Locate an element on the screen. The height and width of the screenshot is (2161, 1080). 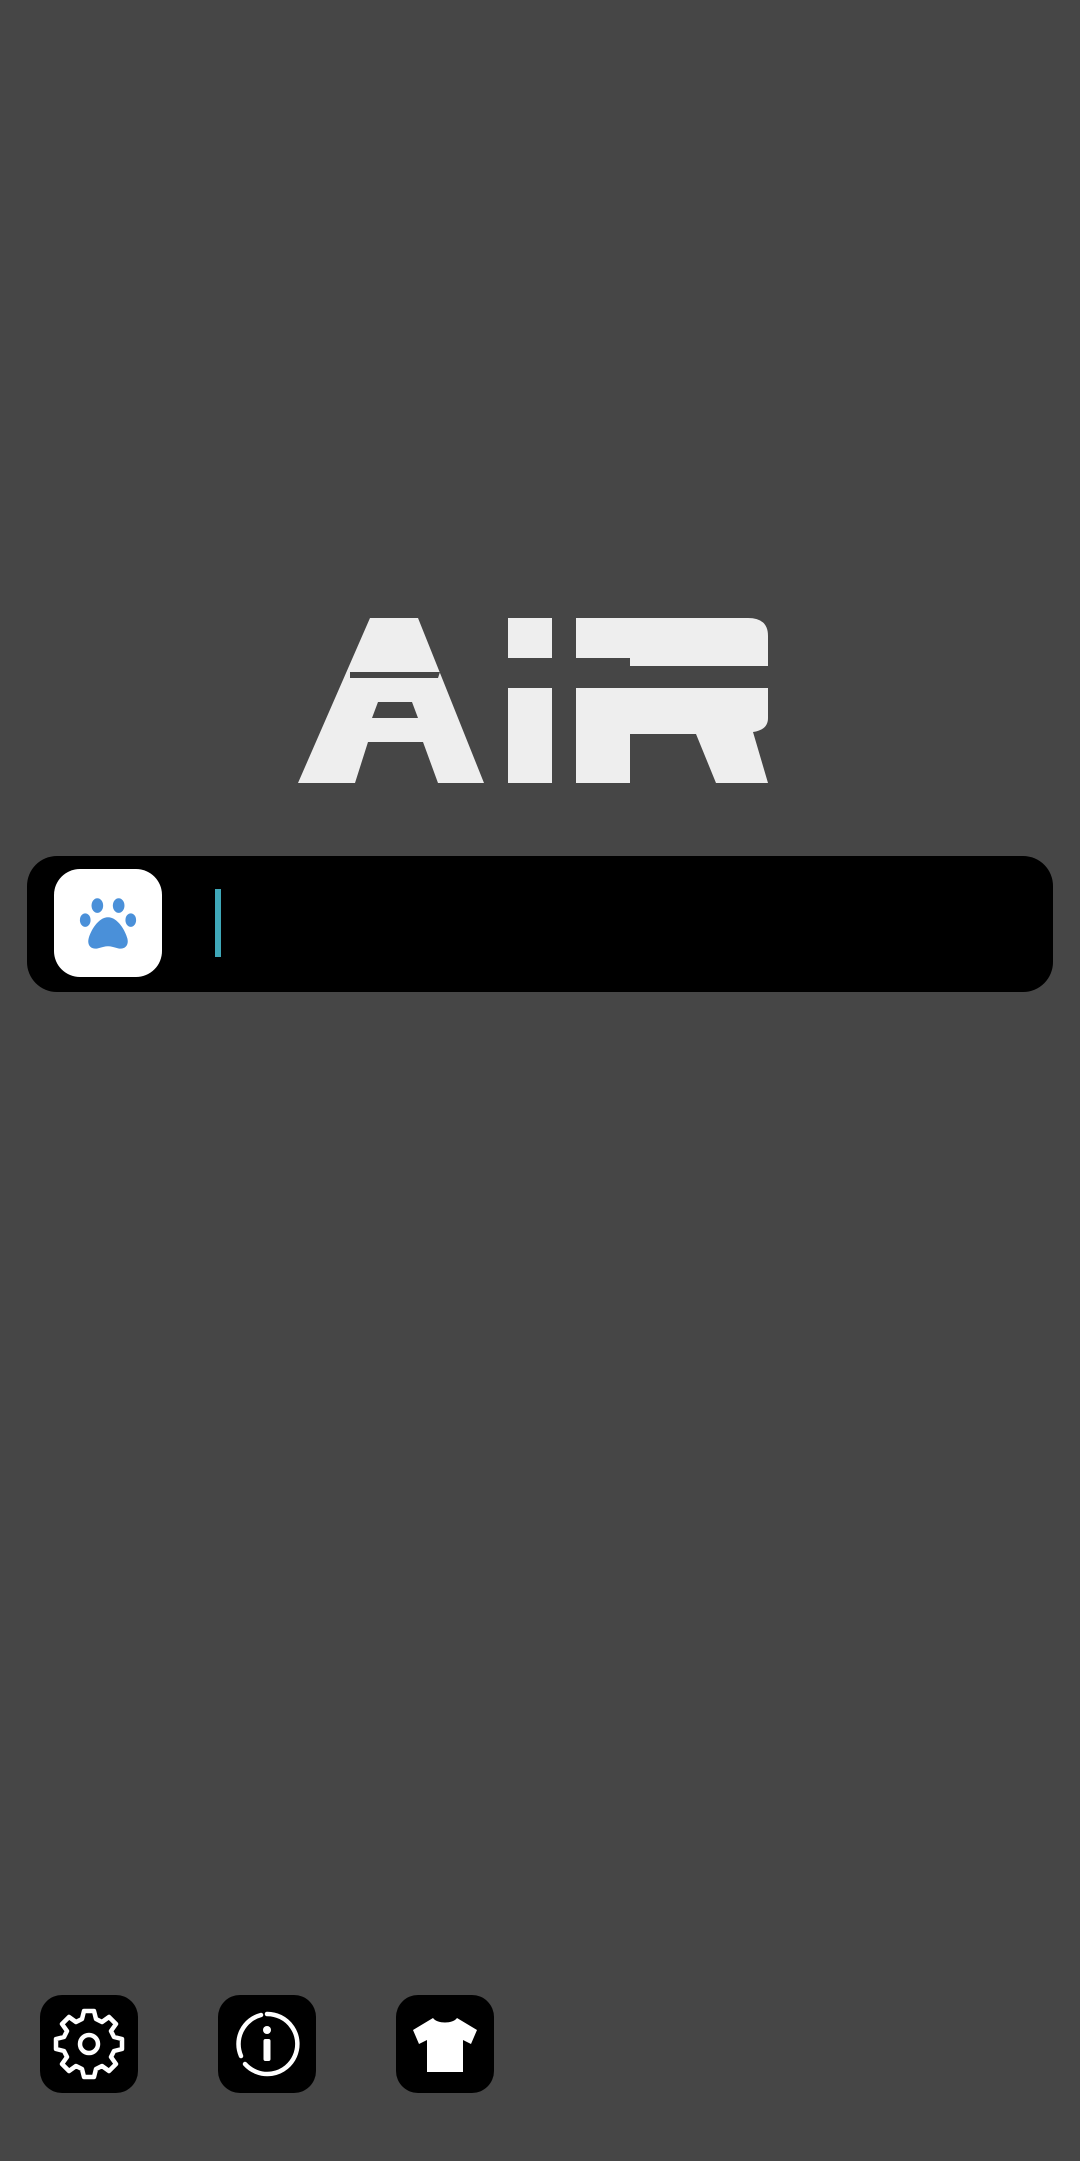
theme-button is located at coordinates (445, 2044).